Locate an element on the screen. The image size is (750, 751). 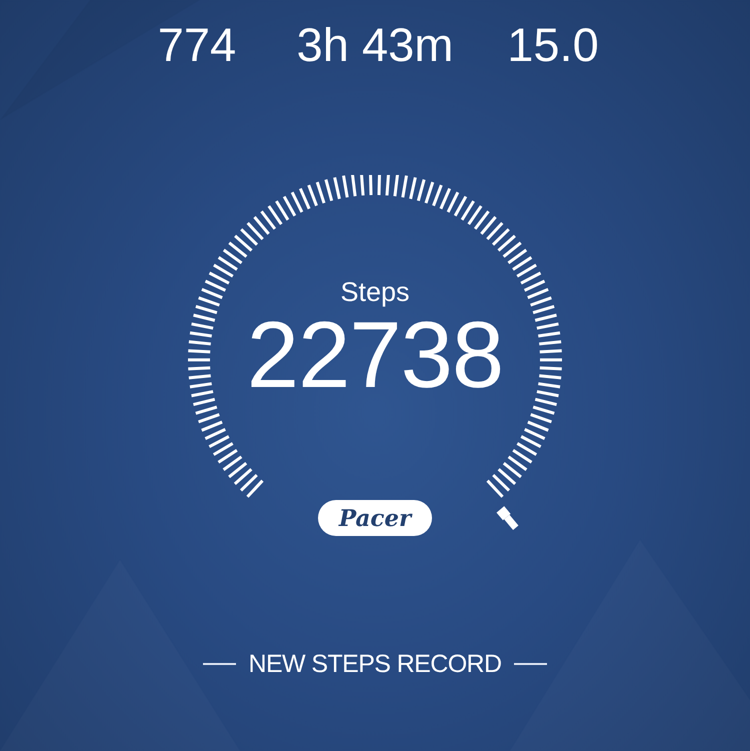
stat-value: 3h 43m is located at coordinates (375, 45).